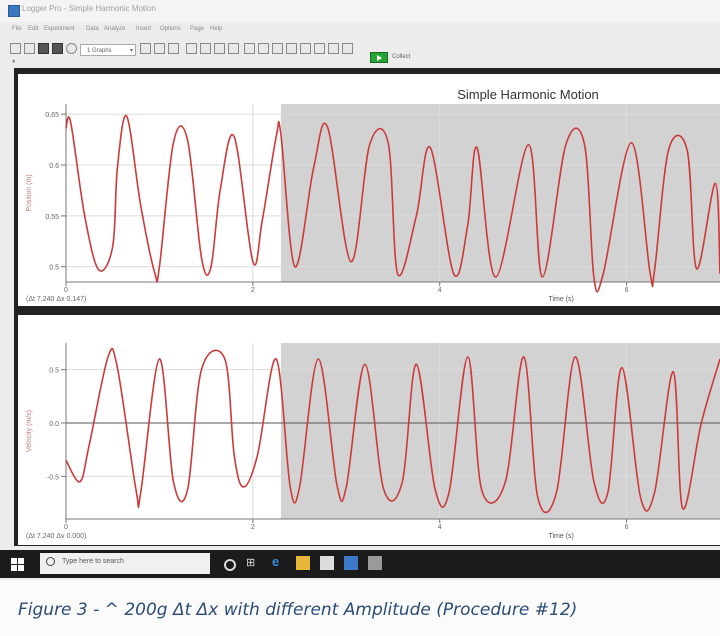 The image size is (720, 636). Describe the element at coordinates (333, 48) in the screenshot. I see `camera-icon` at that location.